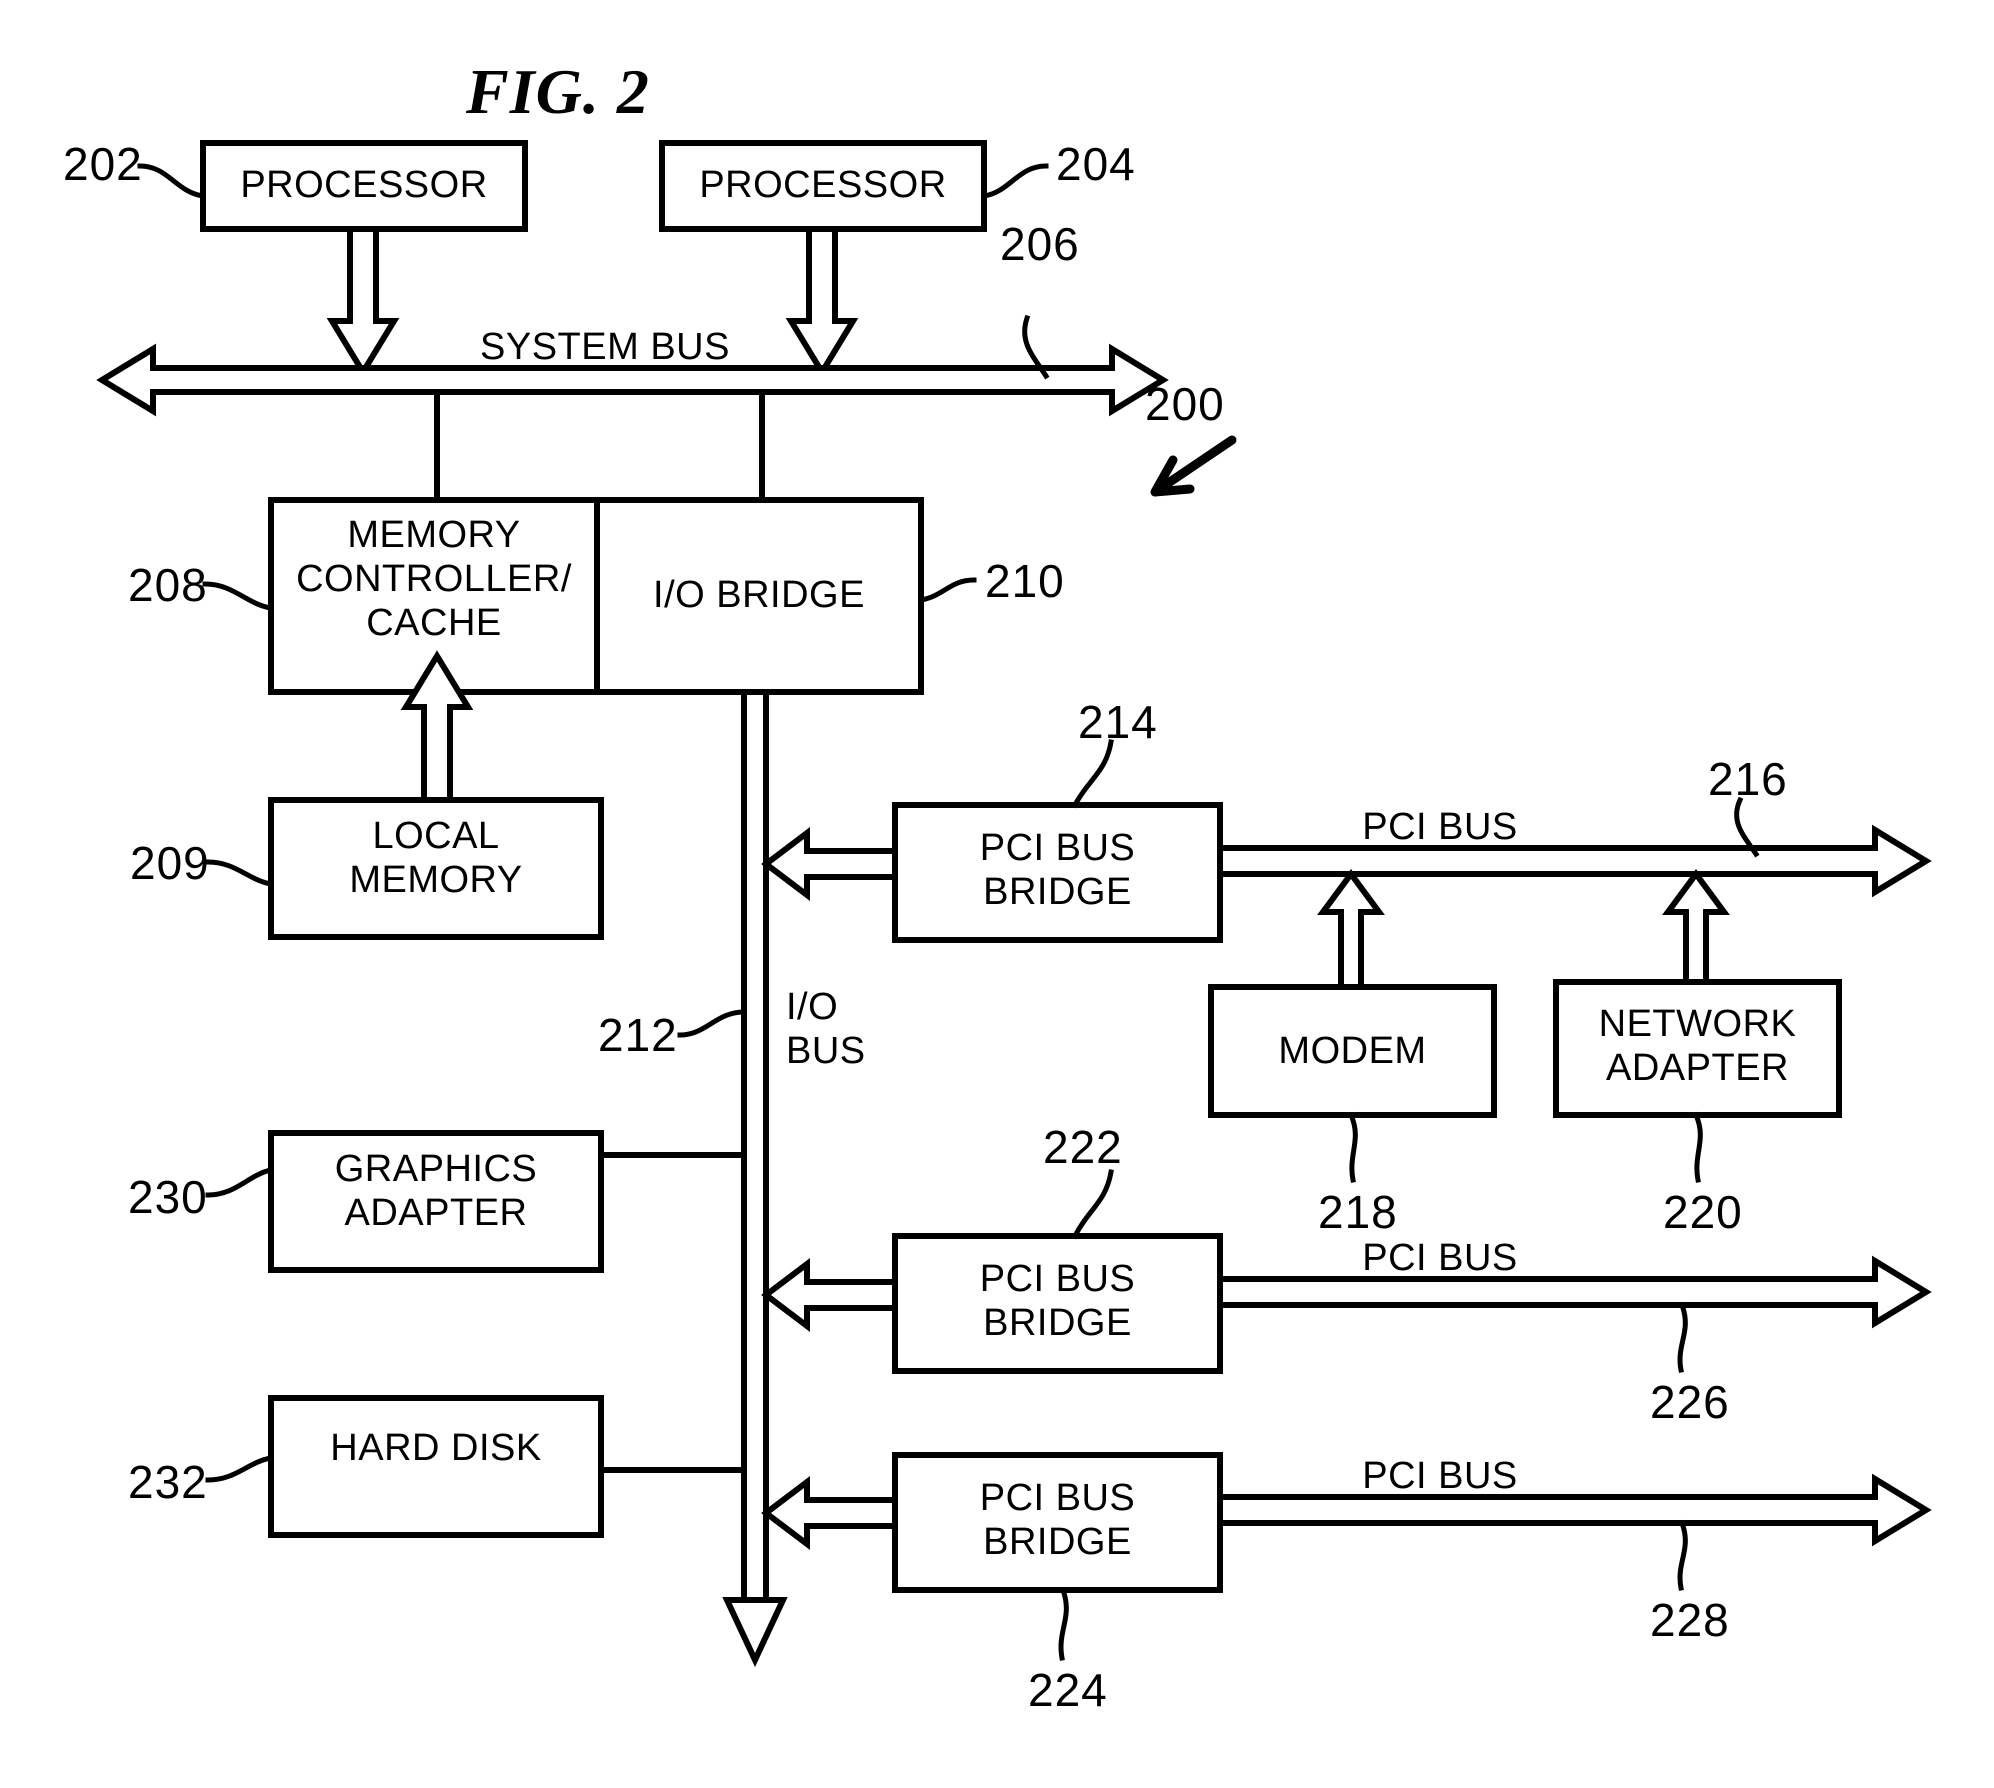  What do you see at coordinates (103, 164) in the screenshot?
I see `ref-202: 202` at bounding box center [103, 164].